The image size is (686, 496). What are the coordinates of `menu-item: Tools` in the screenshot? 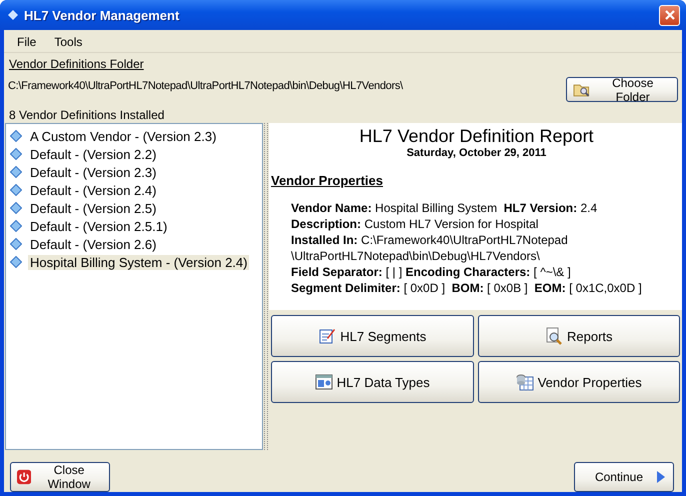 It's located at (68, 42).